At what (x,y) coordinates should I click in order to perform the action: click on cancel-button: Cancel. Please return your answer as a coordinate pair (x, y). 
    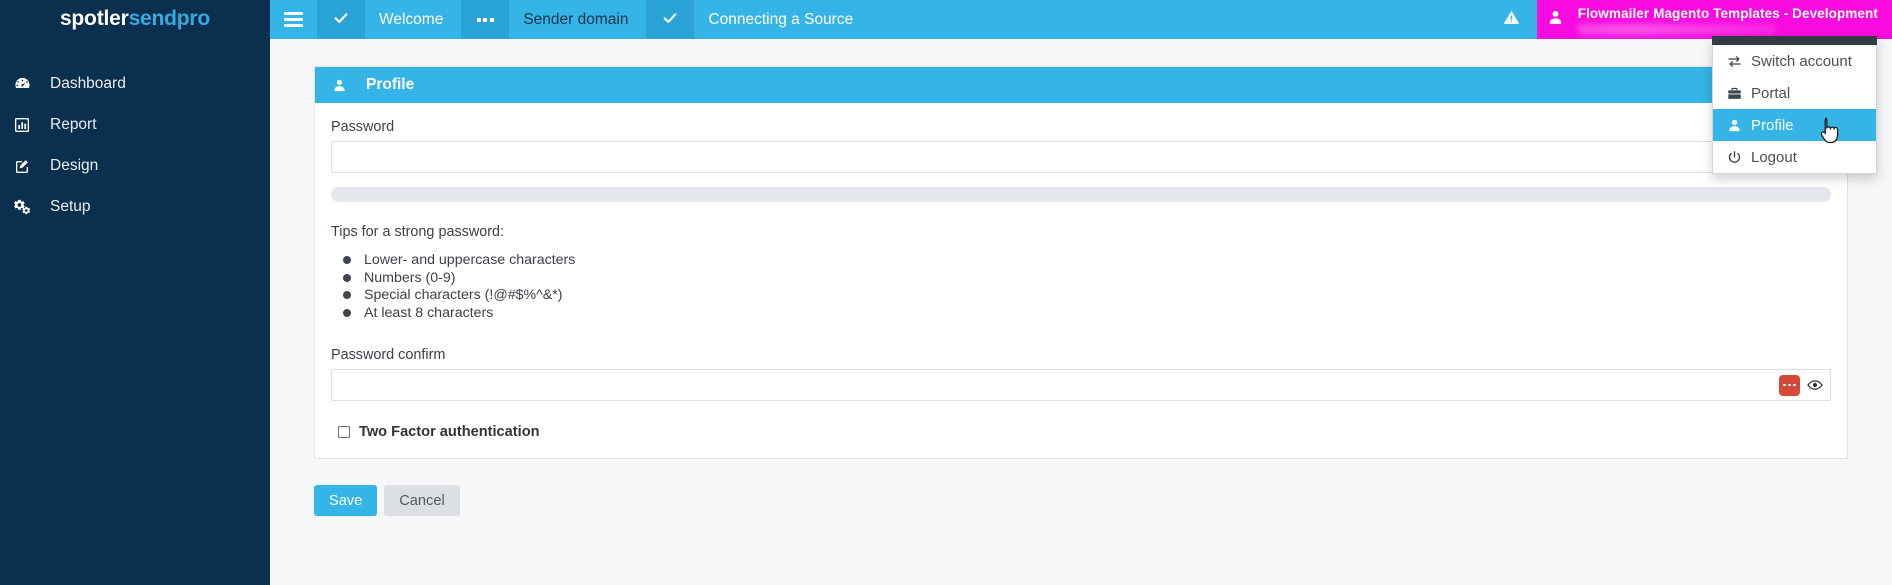
    Looking at the image, I should click on (422, 500).